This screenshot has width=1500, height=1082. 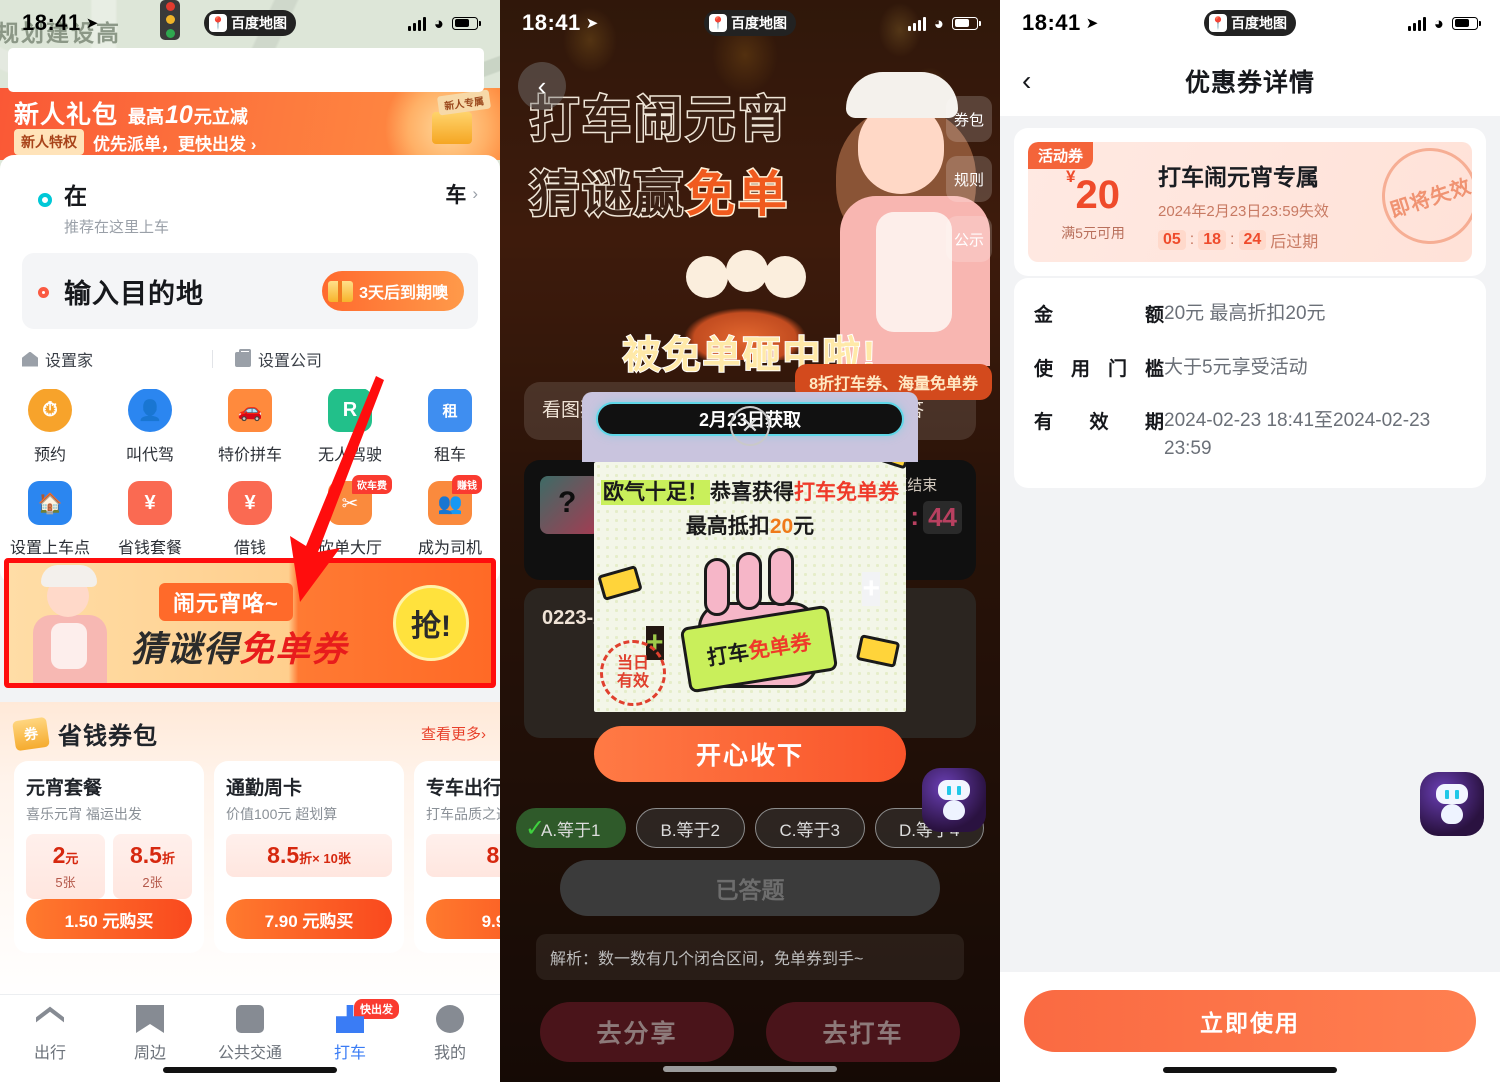 I want to click on tab-zhoubian: 周边, so click(x=150, y=1034).